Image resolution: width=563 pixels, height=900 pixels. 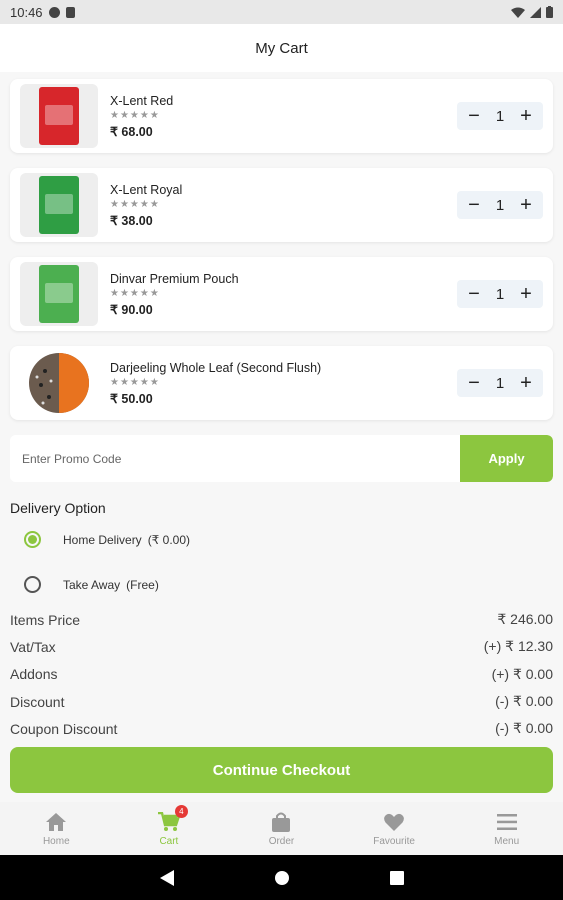 What do you see at coordinates (216, 367) in the screenshot?
I see `product-name: Darjeeling Whole Leaf (Second Flush)` at bounding box center [216, 367].